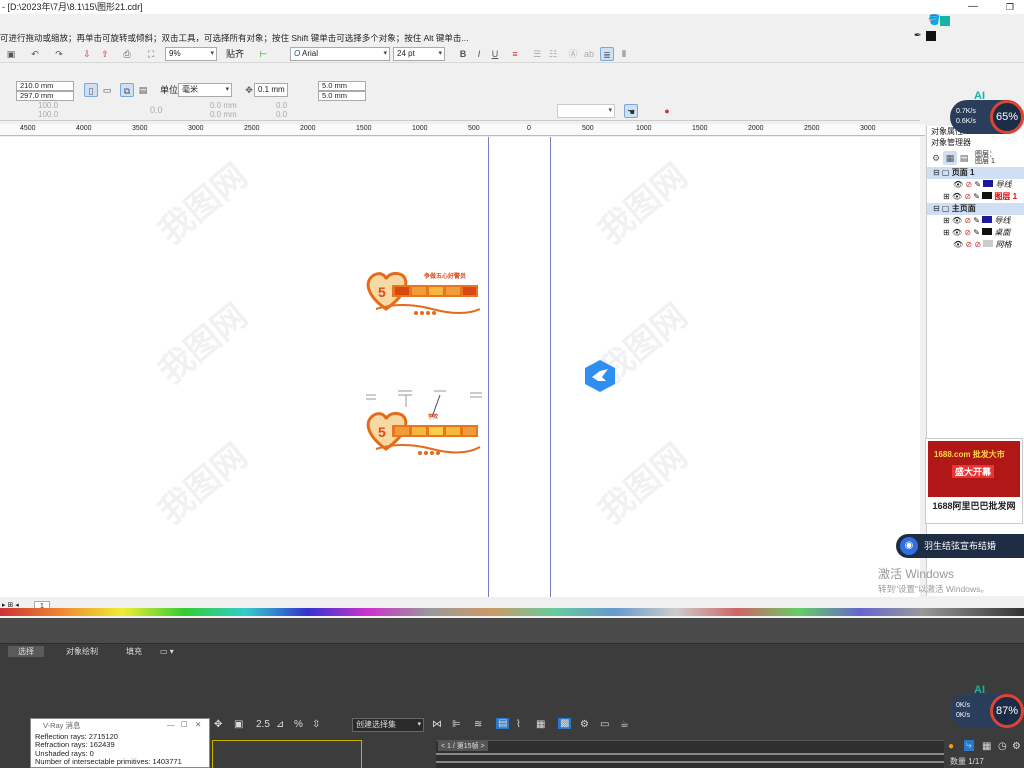 The width and height of the screenshot is (1024, 768). Describe the element at coordinates (191, 54) in the screenshot. I see `zoom-select: 9% ▾` at that location.